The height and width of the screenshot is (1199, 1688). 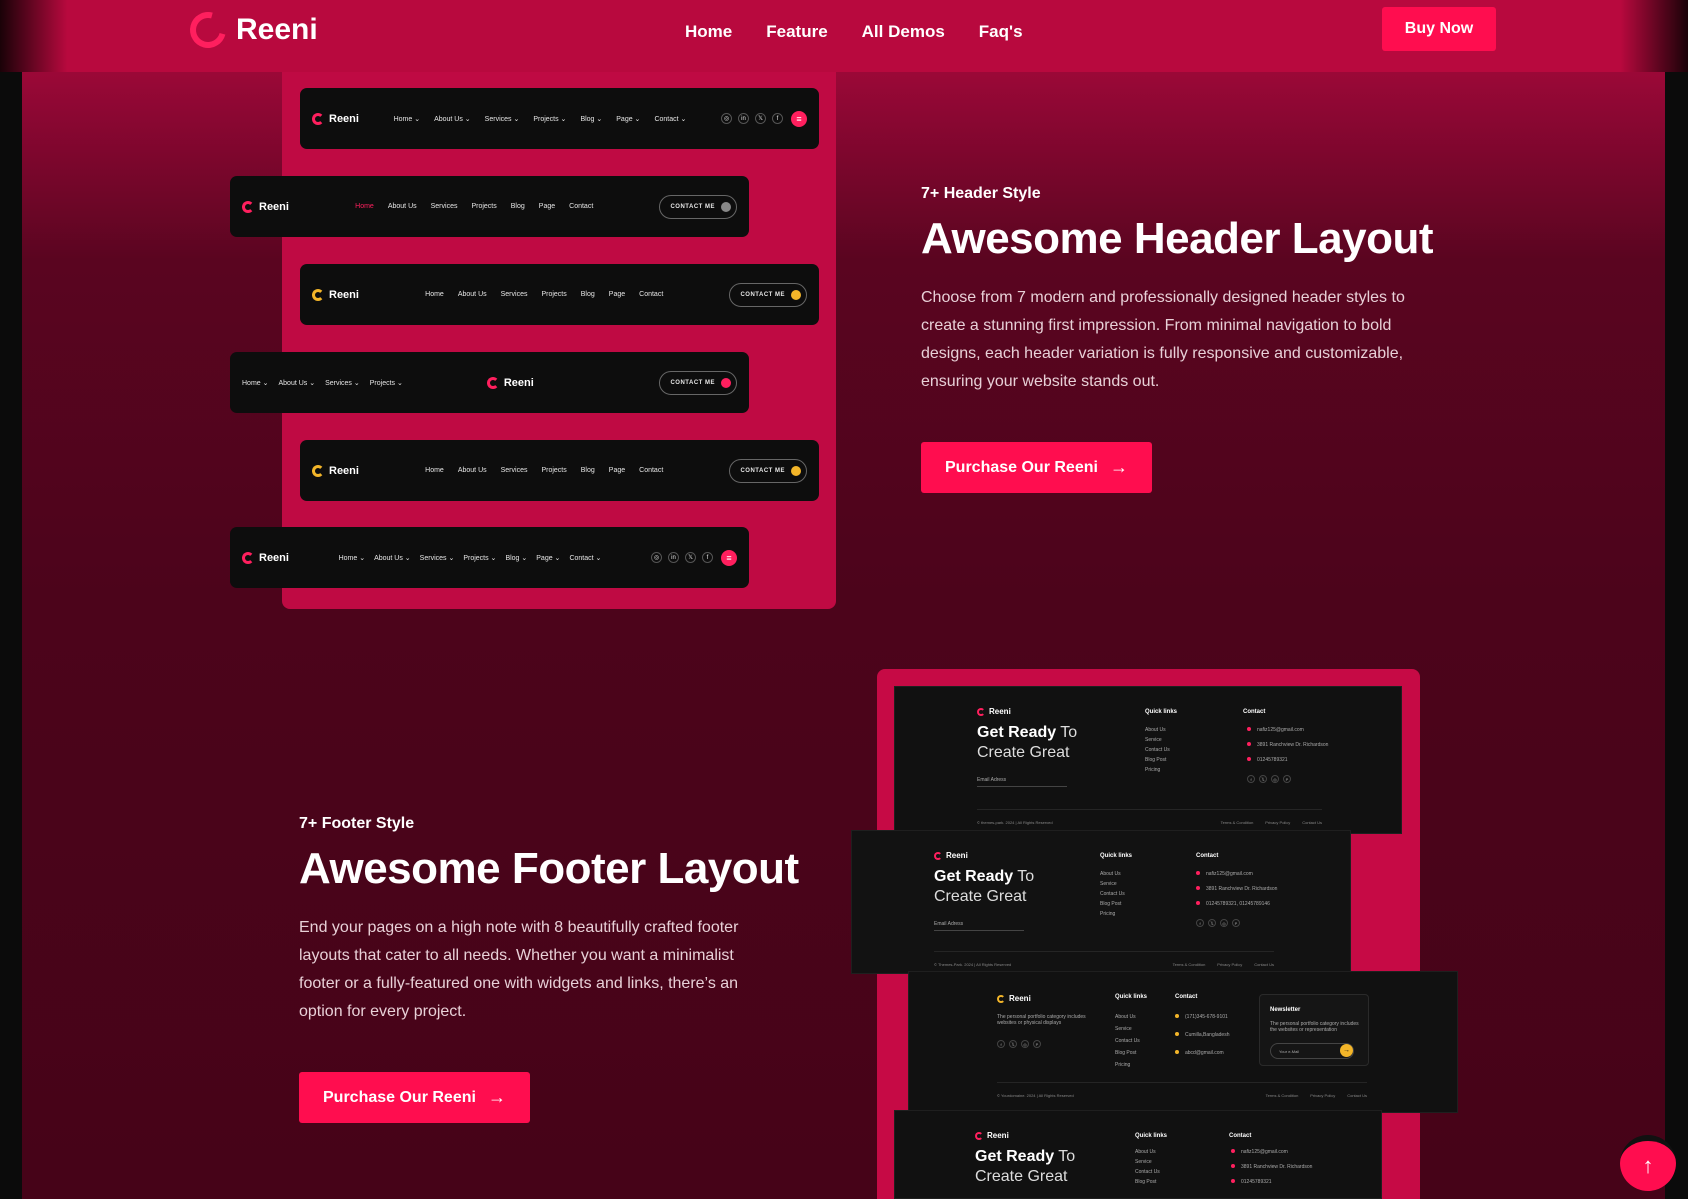 I want to click on quick-link: Pricing, so click(x=1153, y=770).